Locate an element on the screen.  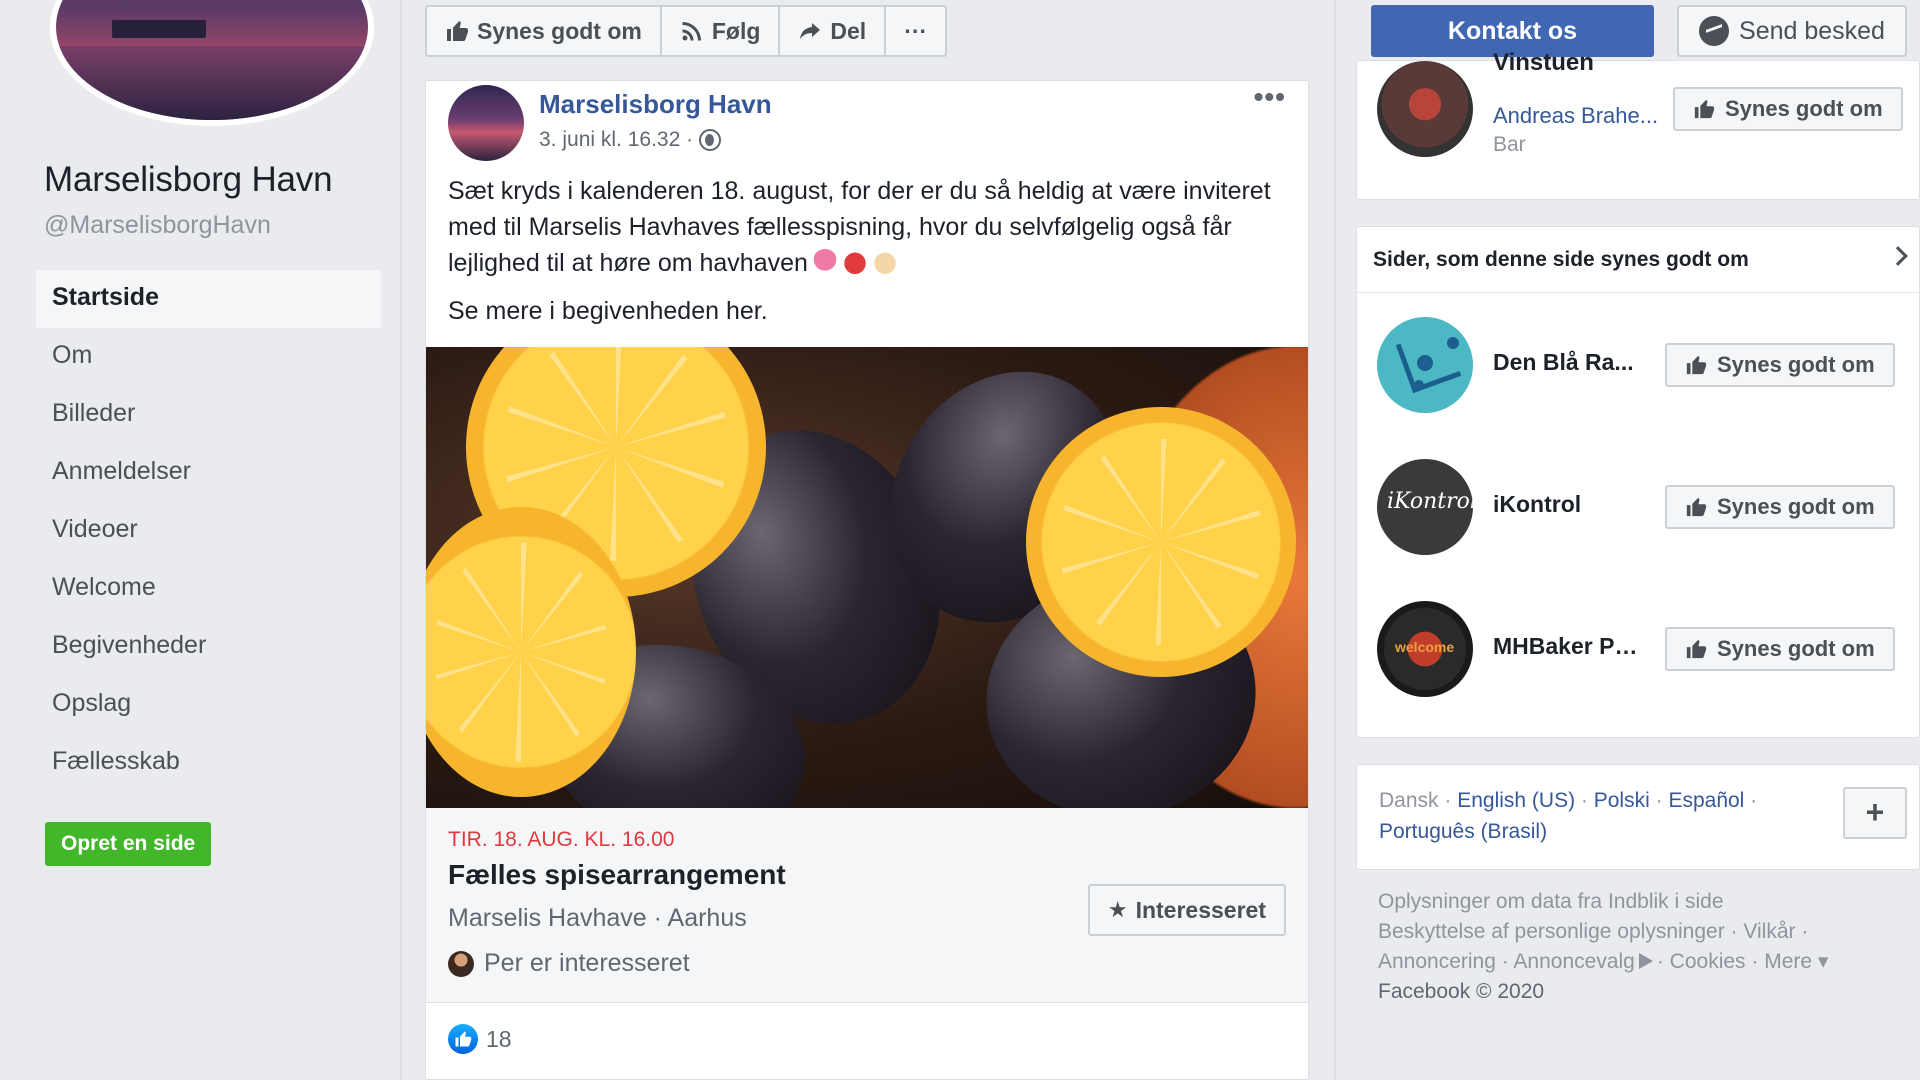
liked-page-name: iKontrol is located at coordinates (1568, 504).